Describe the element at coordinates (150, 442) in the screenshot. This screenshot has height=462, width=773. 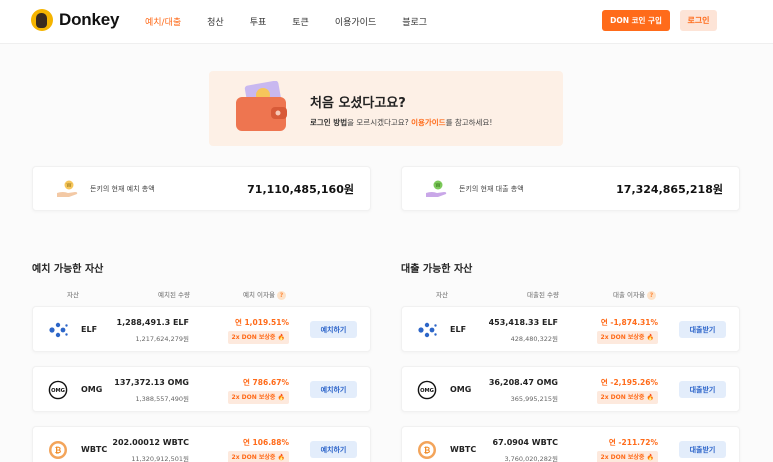
I see `deposit-amount: 202.00012 WBTC` at that location.